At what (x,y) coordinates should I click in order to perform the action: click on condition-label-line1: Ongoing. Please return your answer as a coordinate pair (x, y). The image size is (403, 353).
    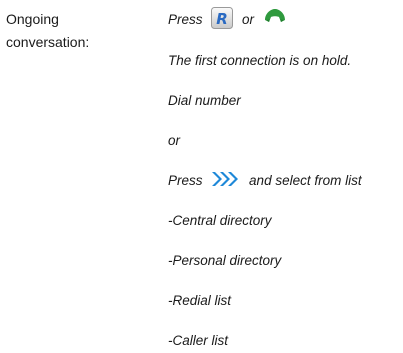
    Looking at the image, I should click on (32, 19).